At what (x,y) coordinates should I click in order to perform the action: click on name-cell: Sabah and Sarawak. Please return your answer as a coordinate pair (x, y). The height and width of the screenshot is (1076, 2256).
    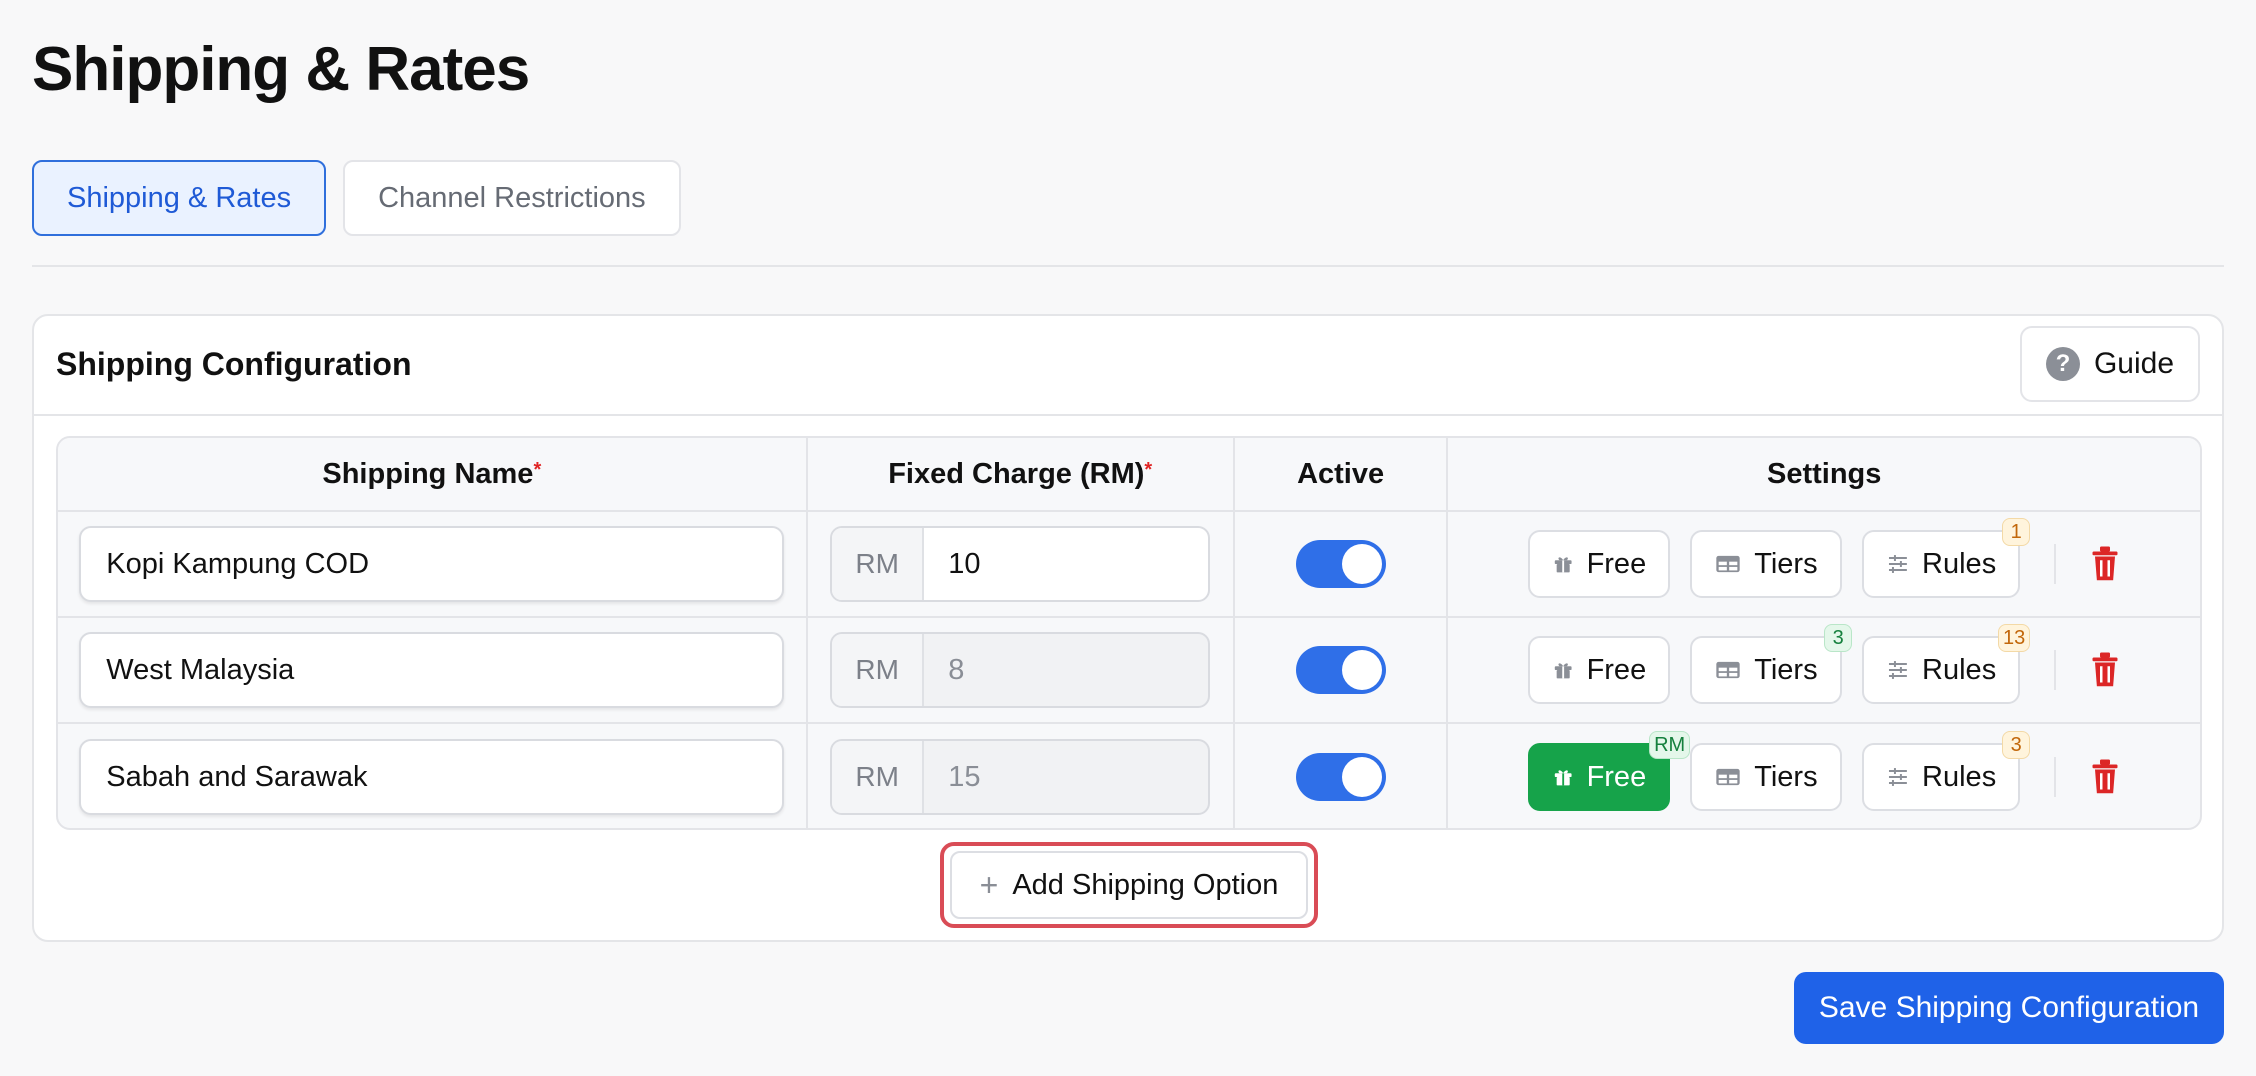
    Looking at the image, I should click on (433, 776).